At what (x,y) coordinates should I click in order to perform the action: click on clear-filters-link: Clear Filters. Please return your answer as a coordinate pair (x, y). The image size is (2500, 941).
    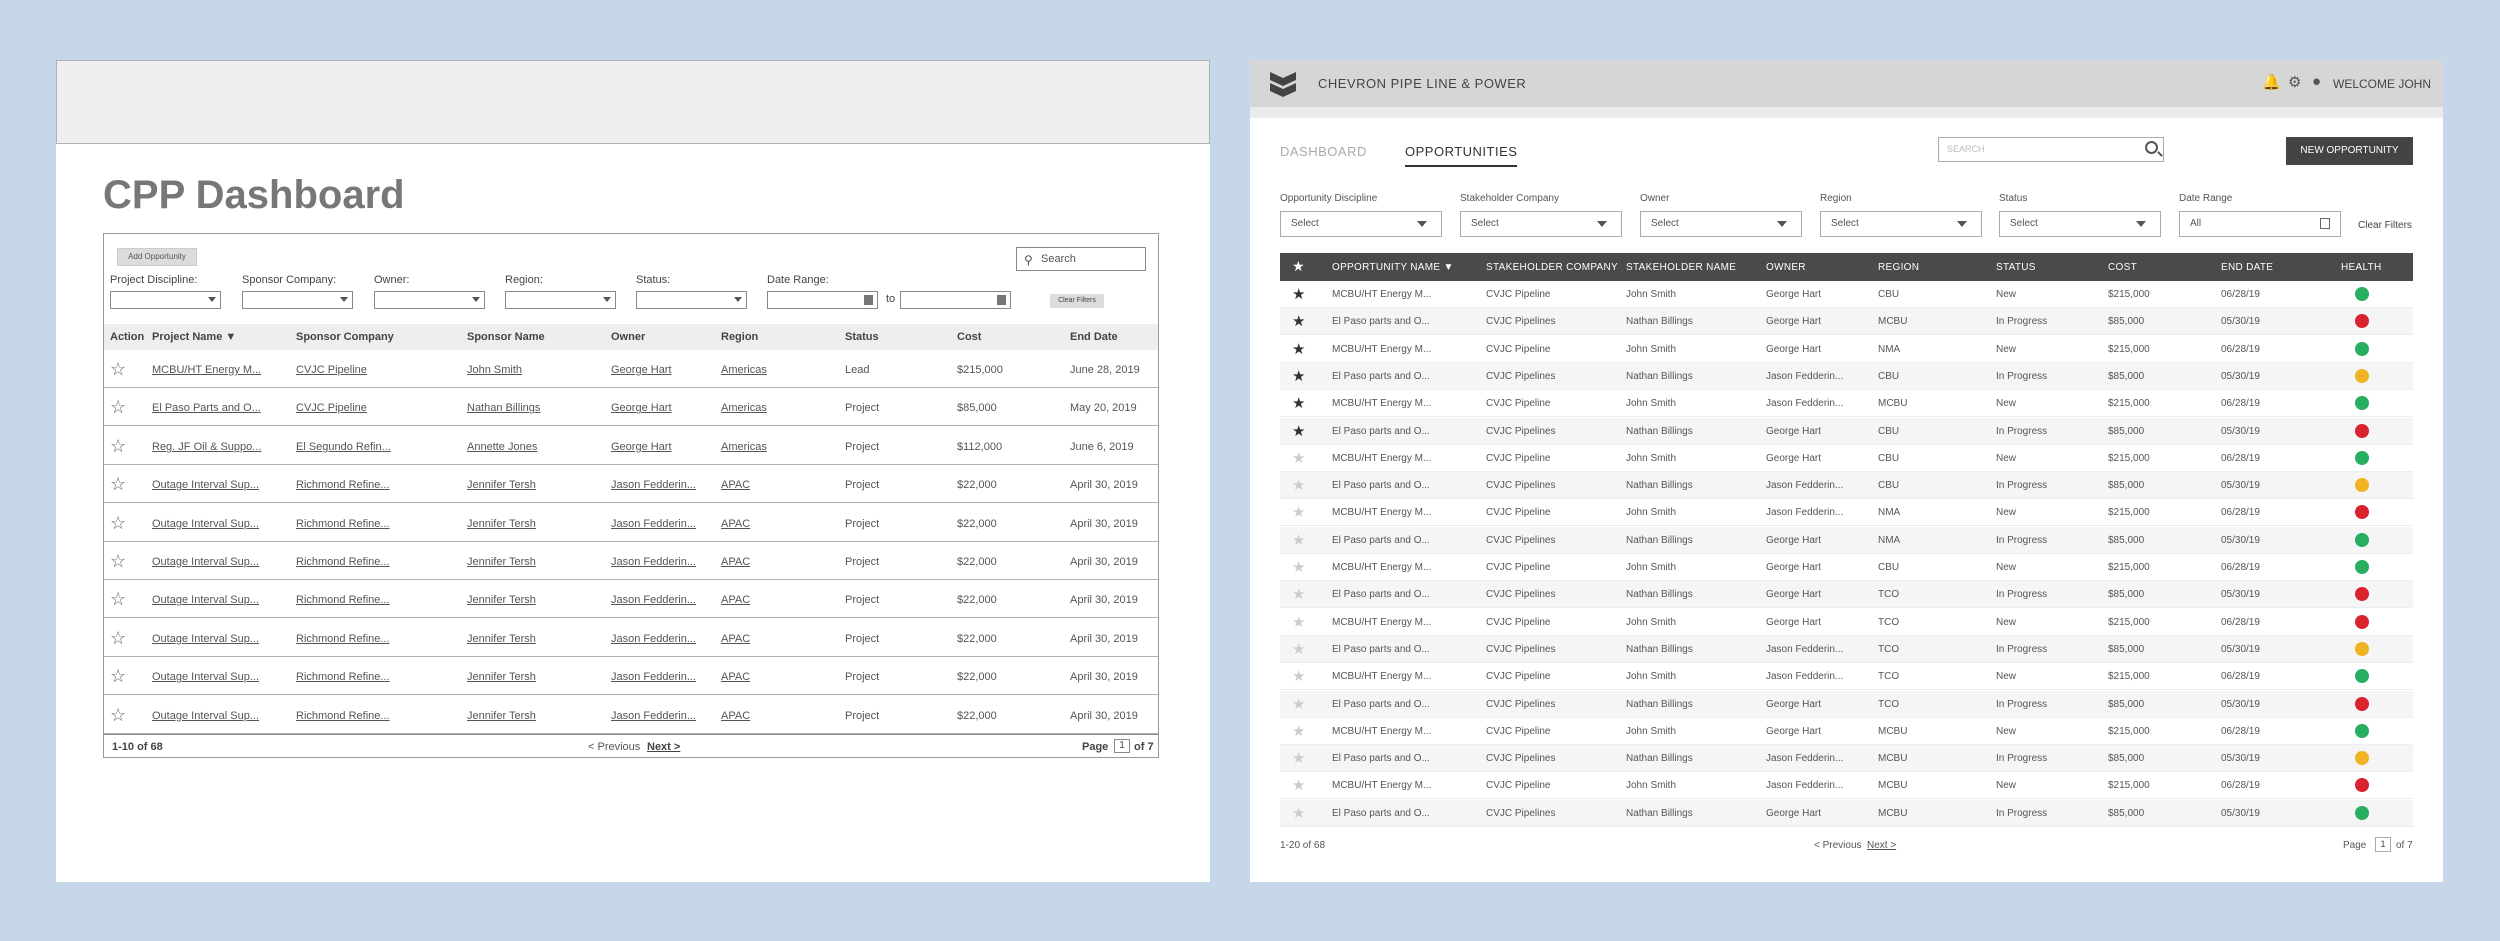
    Looking at the image, I should click on (2385, 225).